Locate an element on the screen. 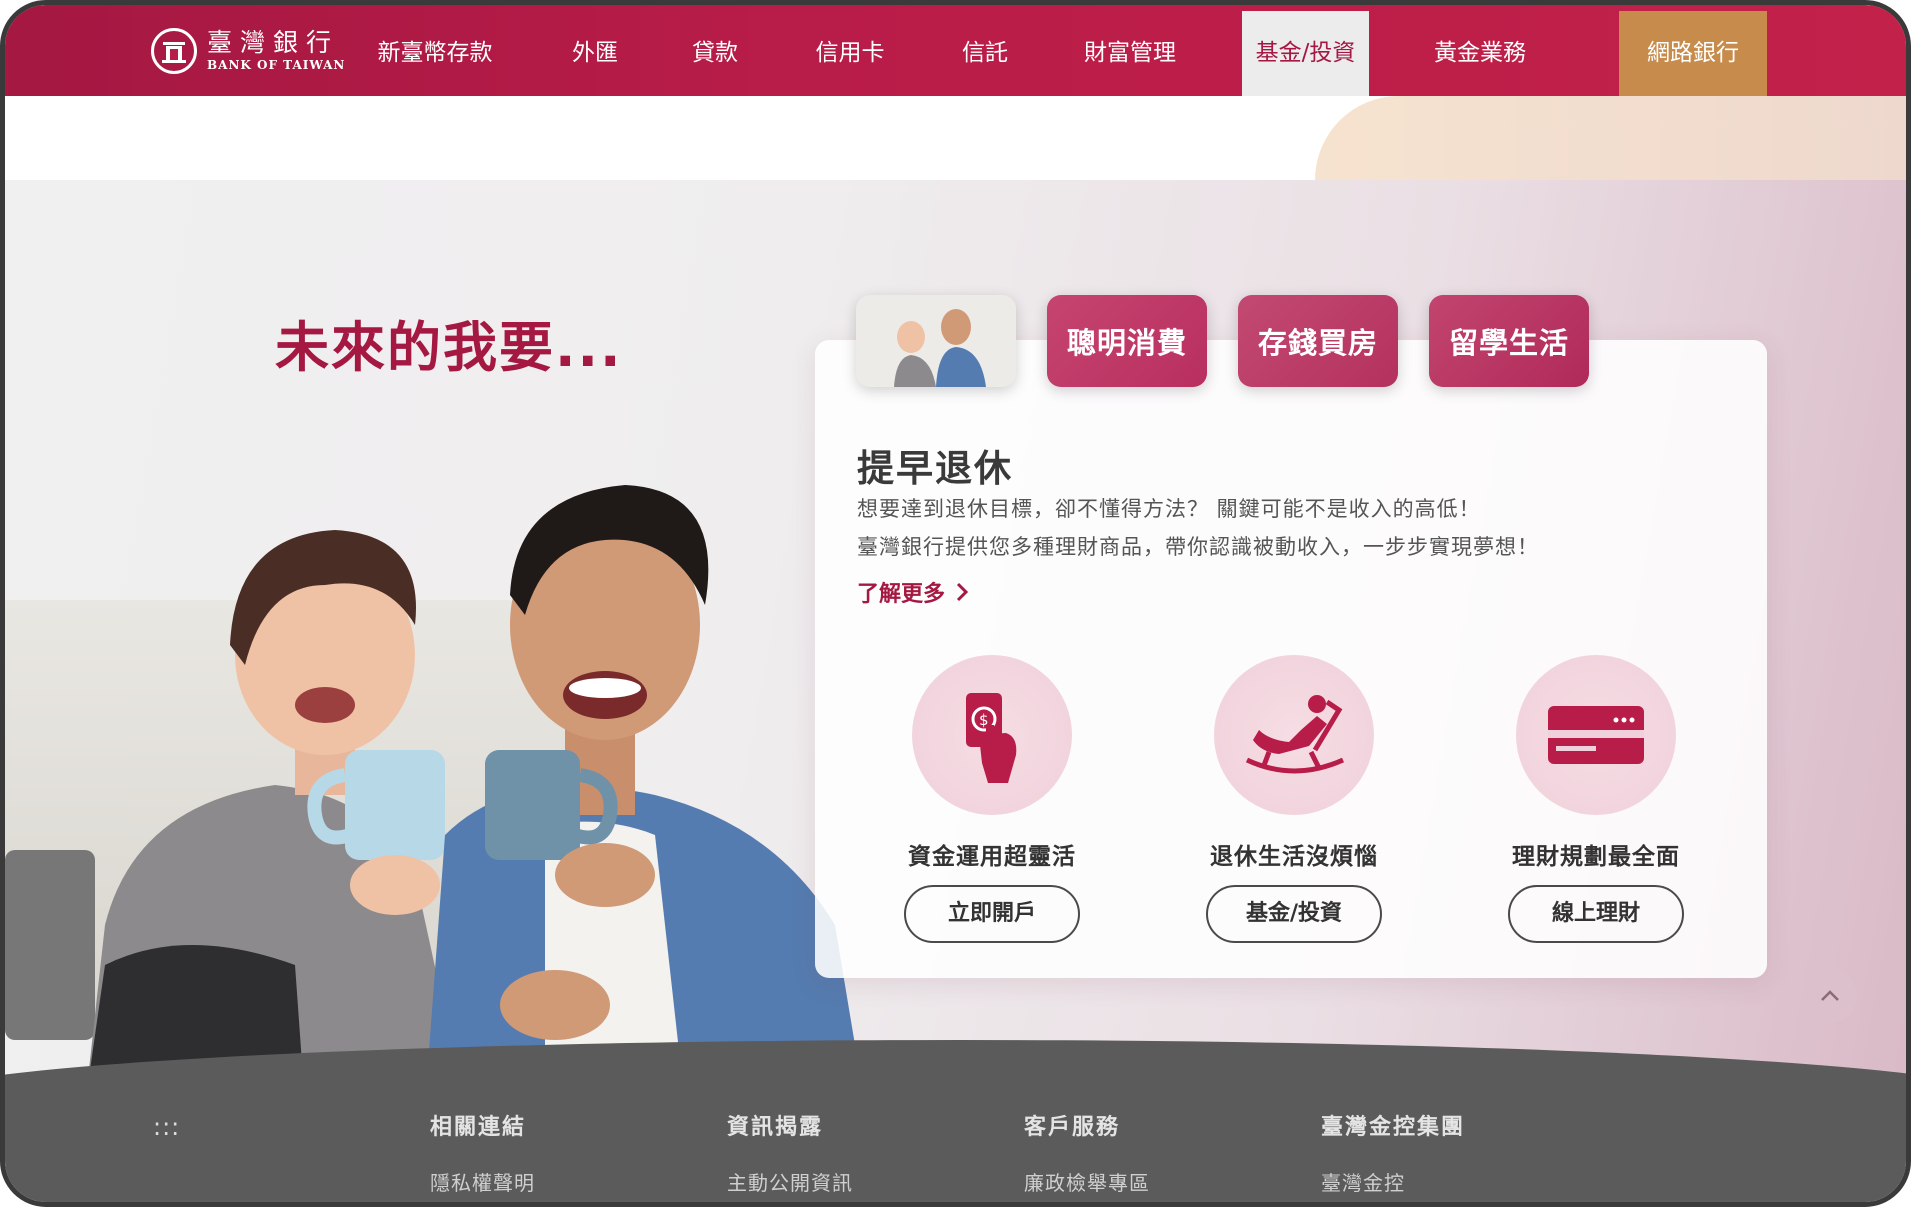 The image size is (1911, 1207). nav-item-forex: 外匯 is located at coordinates (595, 53).